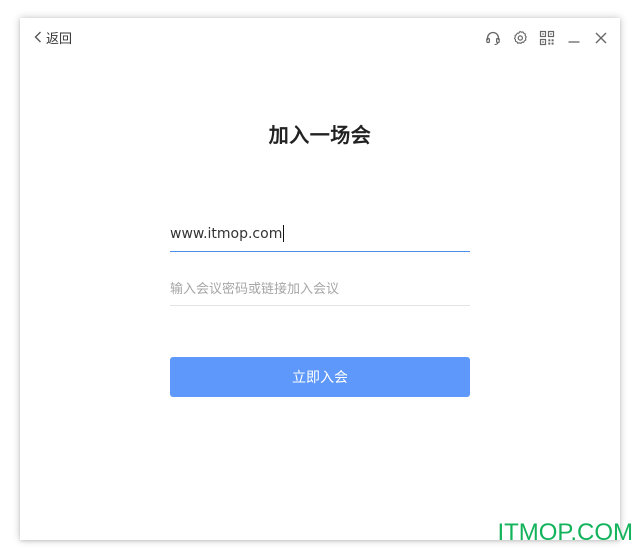 The height and width of the screenshot is (560, 640). What do you see at coordinates (226, 233) in the screenshot?
I see `meeting-id-value: www.itmop.com` at bounding box center [226, 233].